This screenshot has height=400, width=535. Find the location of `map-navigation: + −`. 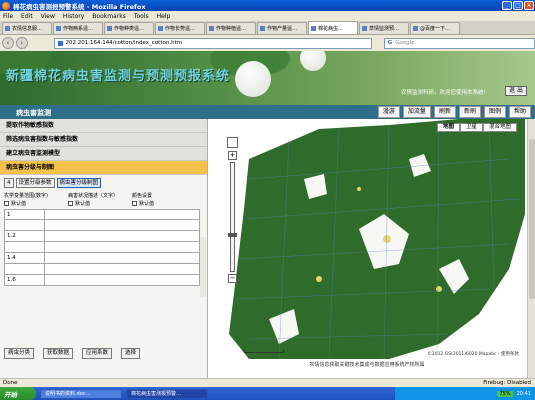

map-navigation: + − is located at coordinates (232, 210).